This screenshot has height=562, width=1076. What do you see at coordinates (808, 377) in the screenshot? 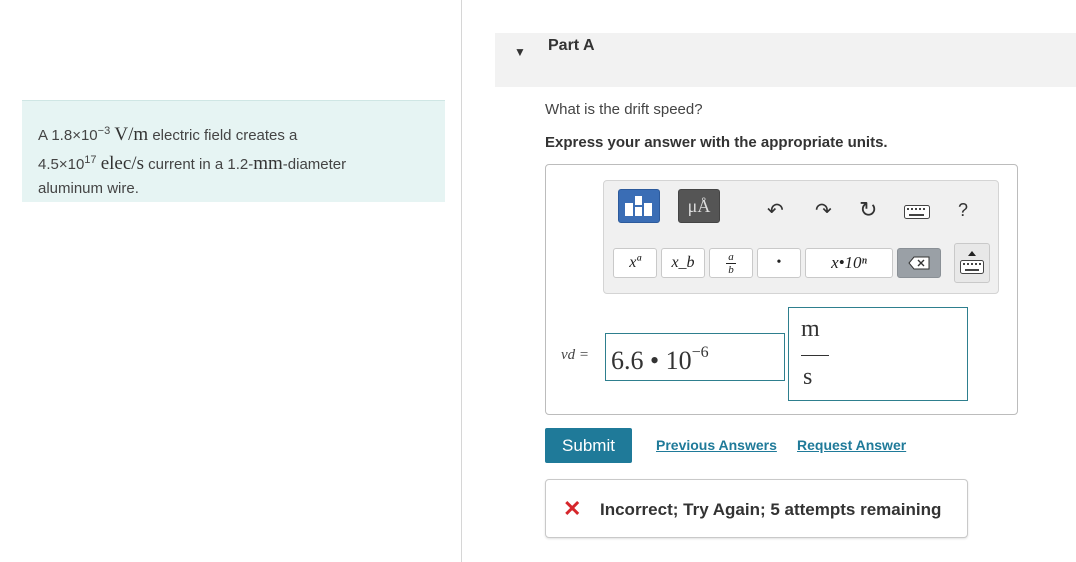
I see `unit-denominator: s` at bounding box center [808, 377].